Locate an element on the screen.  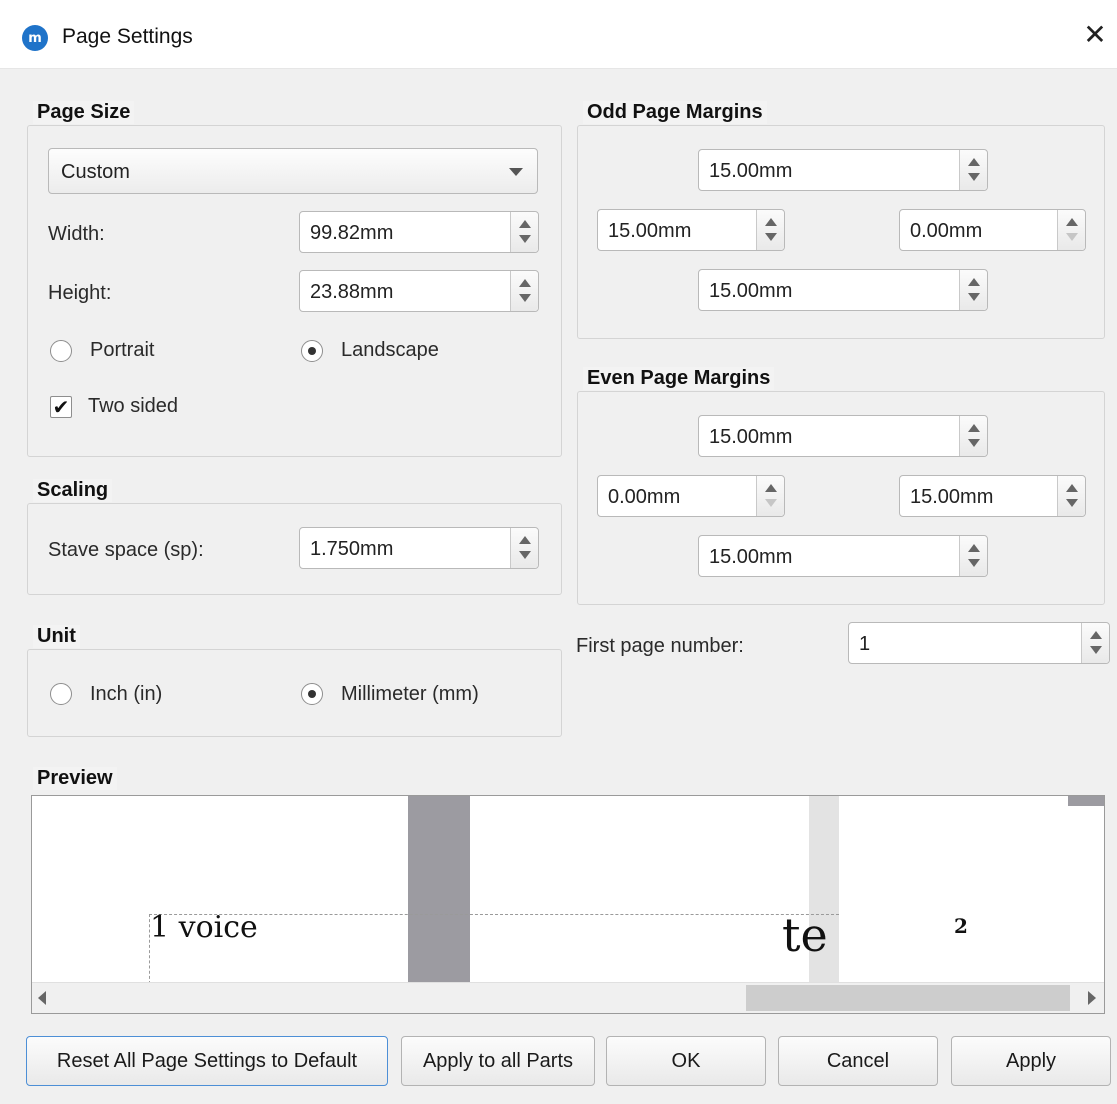
scaling-title: Scaling is located at coordinates (73, 490).